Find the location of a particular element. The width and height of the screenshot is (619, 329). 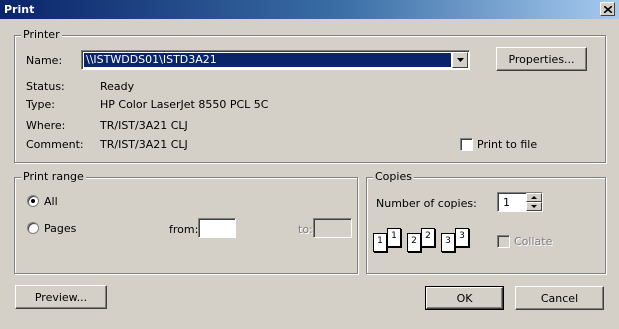

to-input is located at coordinates (332, 228).